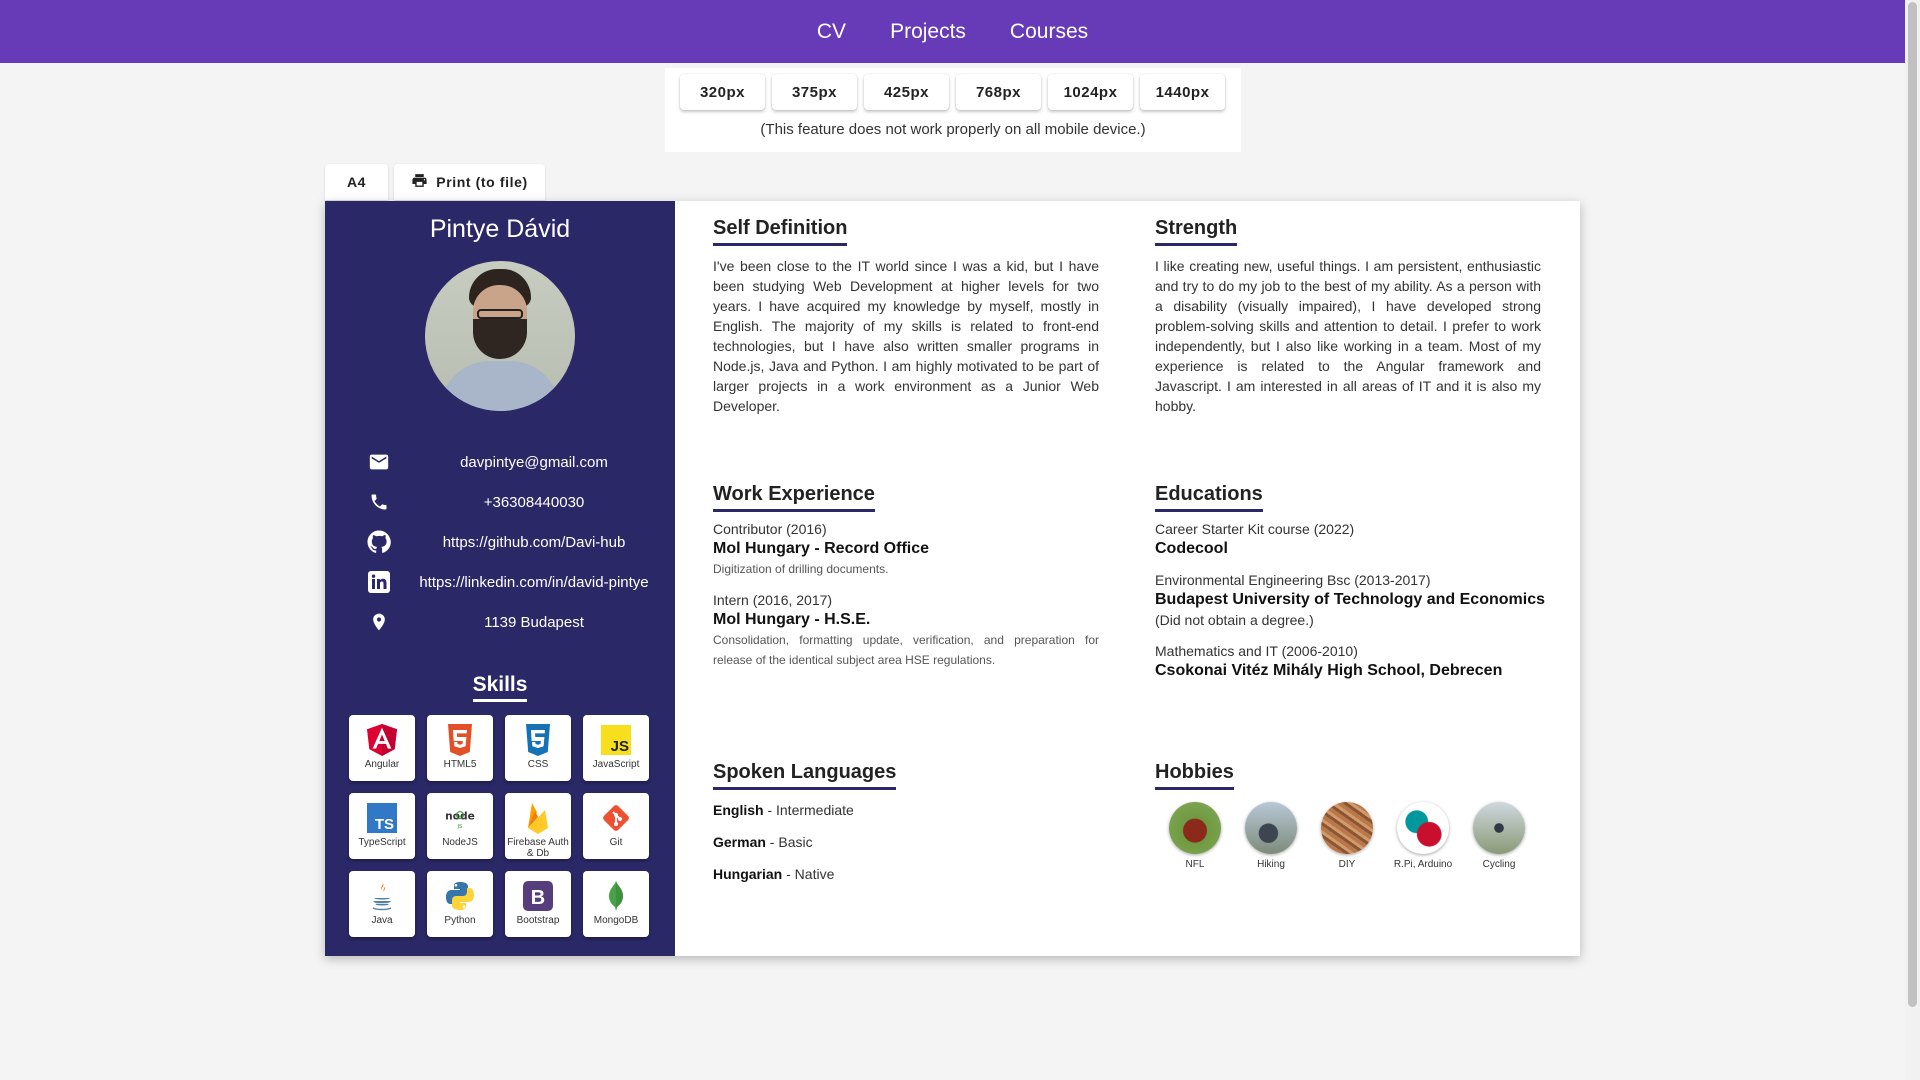  What do you see at coordinates (1912, 504) in the screenshot?
I see `scrollbar-thumb` at bounding box center [1912, 504].